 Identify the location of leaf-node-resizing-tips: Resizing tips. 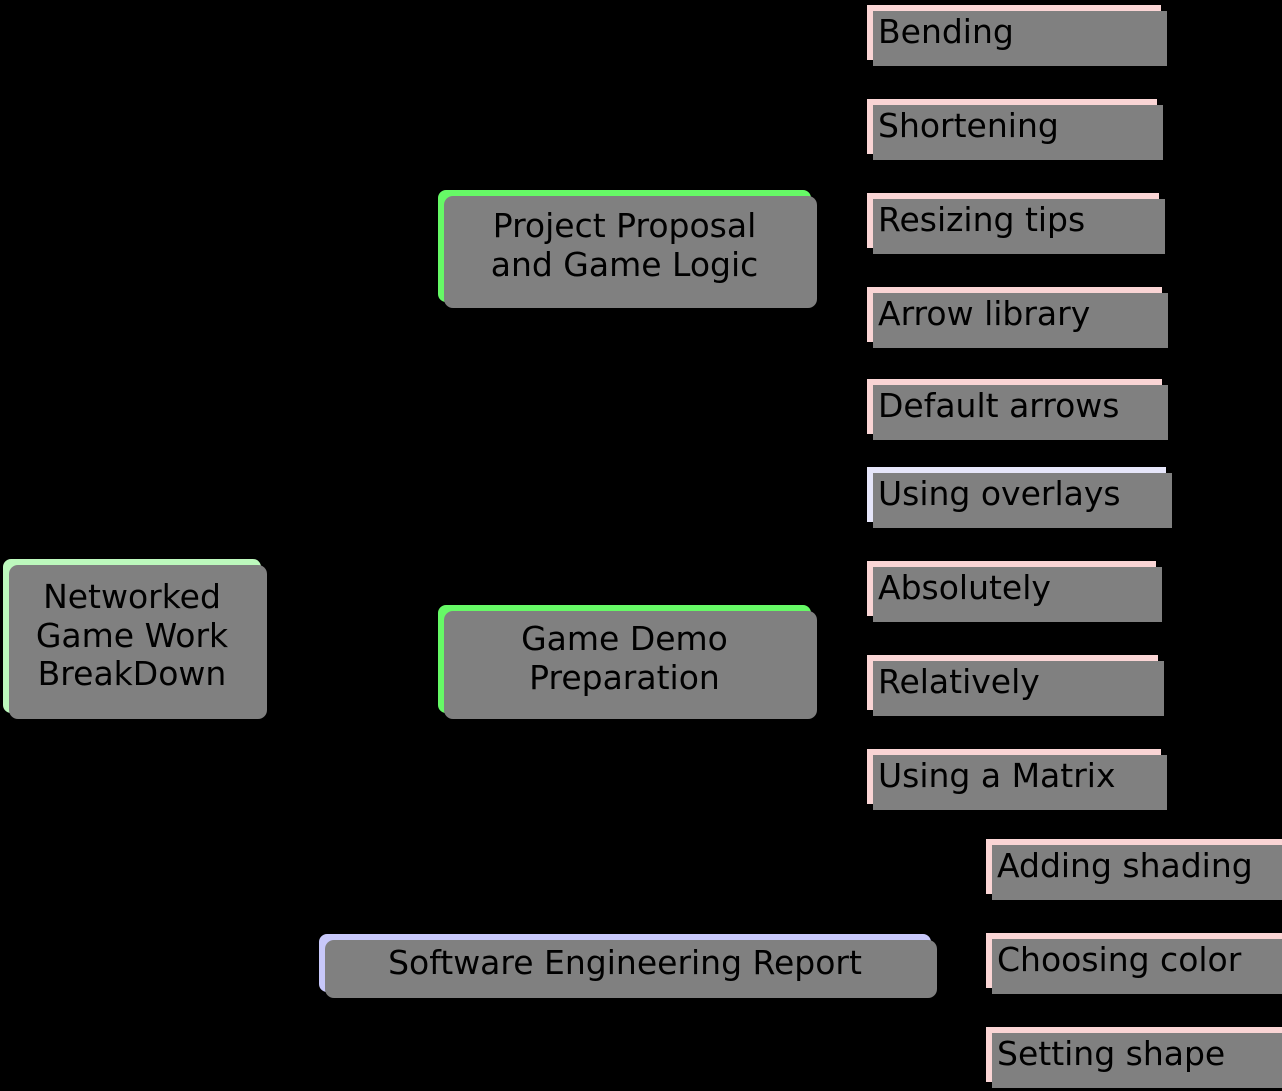
(1015, 223).